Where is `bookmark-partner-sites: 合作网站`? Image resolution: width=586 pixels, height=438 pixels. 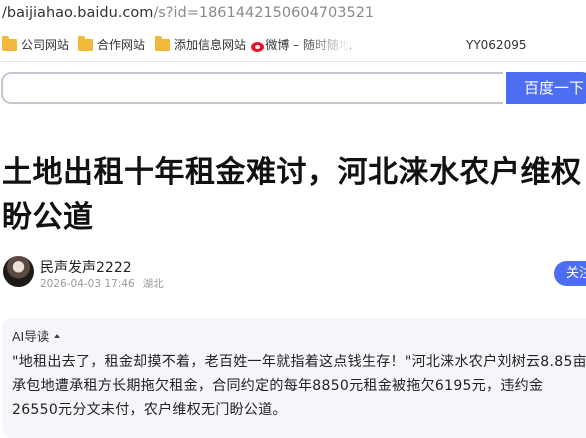 bookmark-partner-sites: 合作网站 is located at coordinates (111, 45).